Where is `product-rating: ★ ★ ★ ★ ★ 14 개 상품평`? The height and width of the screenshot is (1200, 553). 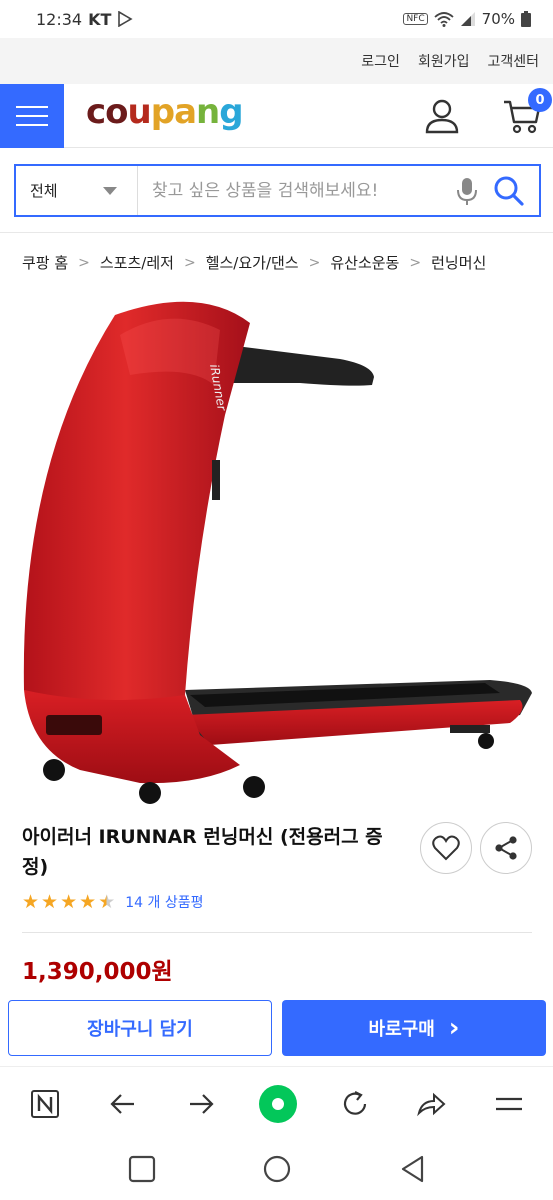
product-rating: ★ ★ ★ ★ ★ 14 개 상품평 is located at coordinates (112, 902).